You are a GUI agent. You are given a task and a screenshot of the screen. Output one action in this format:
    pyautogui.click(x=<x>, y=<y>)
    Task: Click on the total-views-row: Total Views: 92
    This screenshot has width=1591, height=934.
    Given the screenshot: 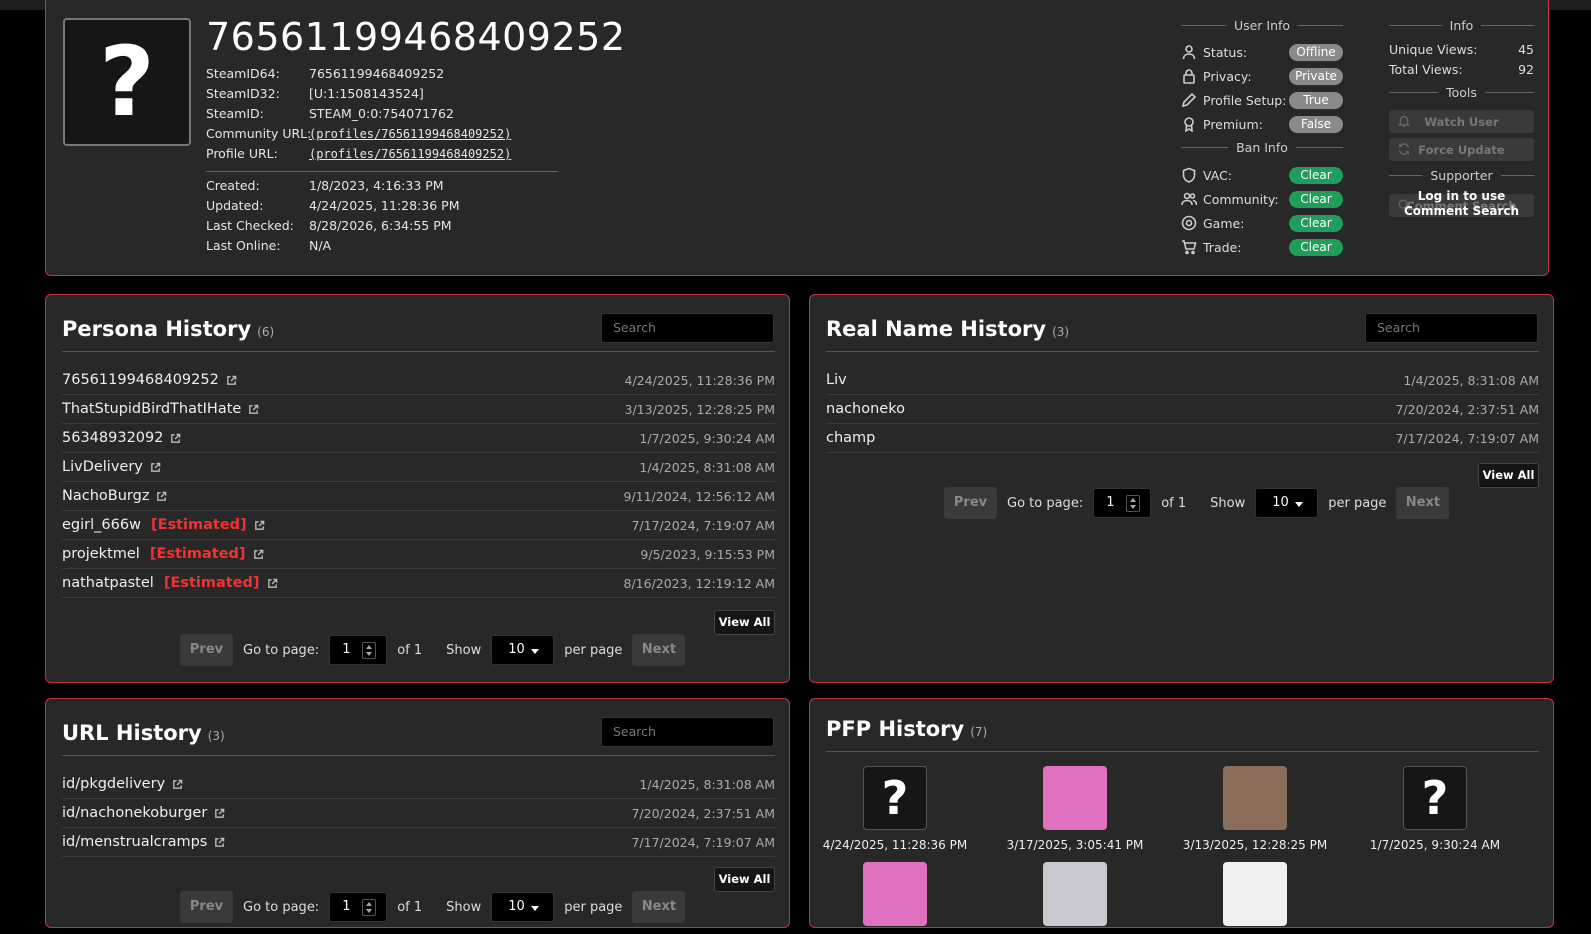 What is the action you would take?
    pyautogui.click(x=1461, y=69)
    